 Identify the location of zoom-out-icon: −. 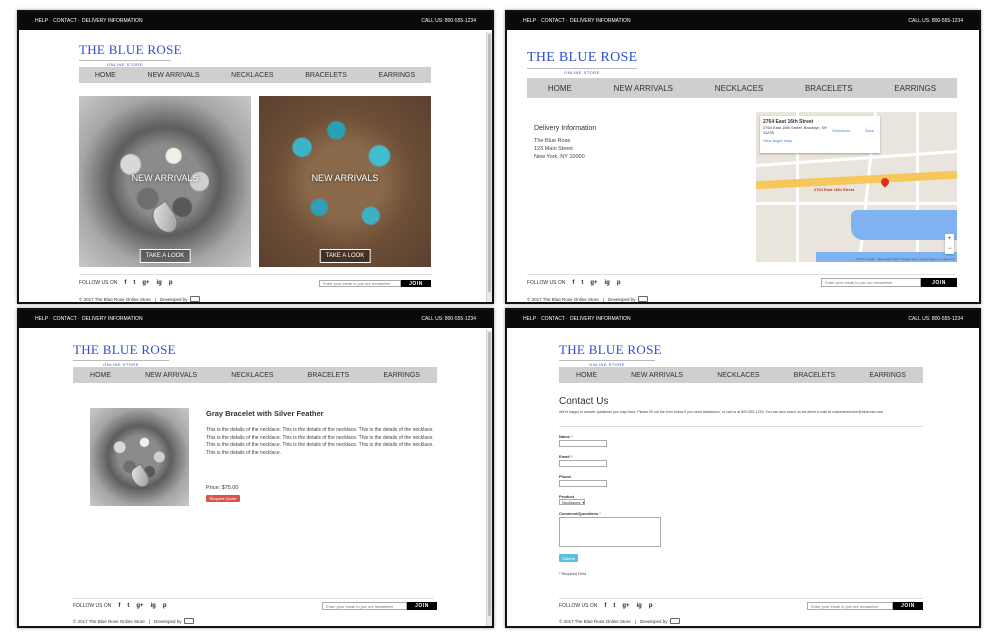
(949, 249).